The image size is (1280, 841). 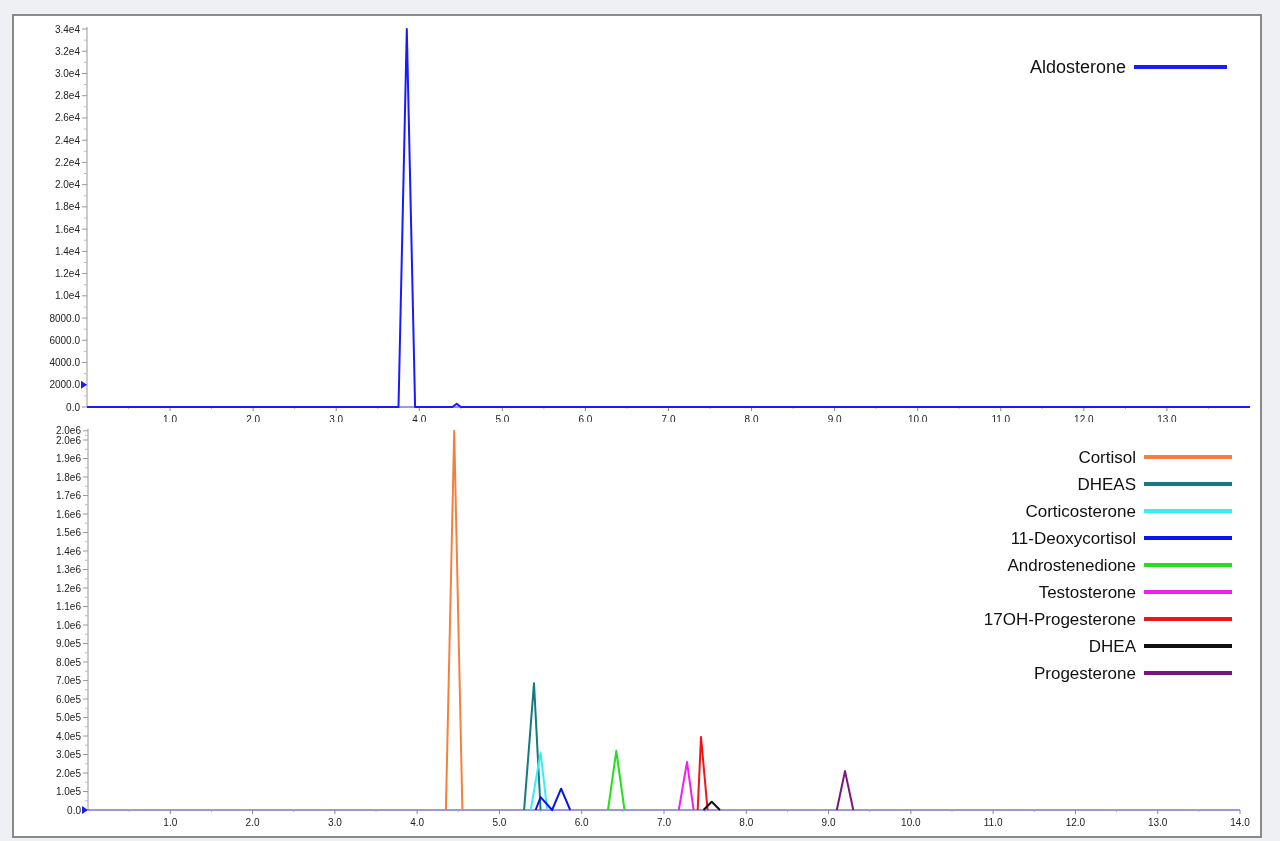 What do you see at coordinates (1084, 673) in the screenshot?
I see `legend-label: Progesterone` at bounding box center [1084, 673].